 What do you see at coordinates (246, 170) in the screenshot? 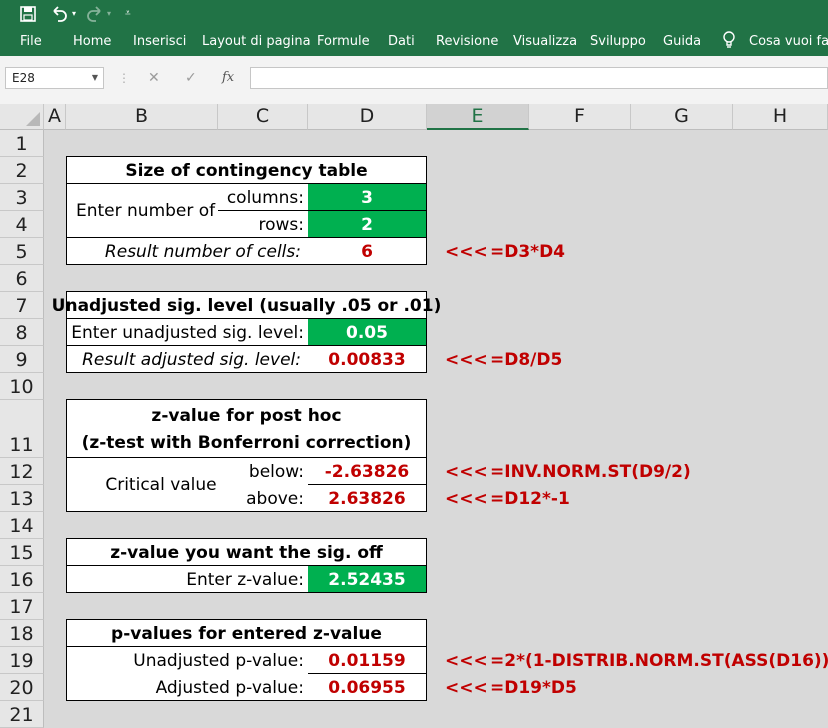
I see `contingency-size-title: Size of contingency table` at bounding box center [246, 170].